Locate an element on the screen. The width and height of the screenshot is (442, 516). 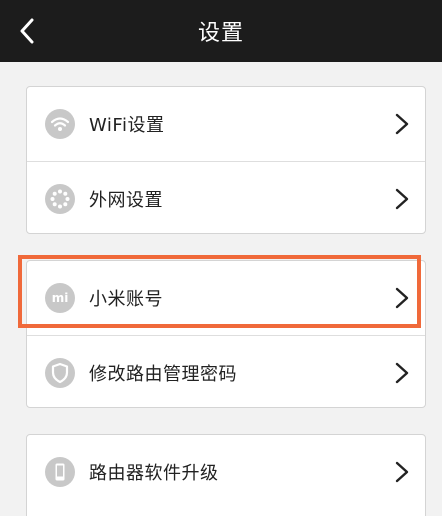
page-title: 设置 is located at coordinates (220, 33).